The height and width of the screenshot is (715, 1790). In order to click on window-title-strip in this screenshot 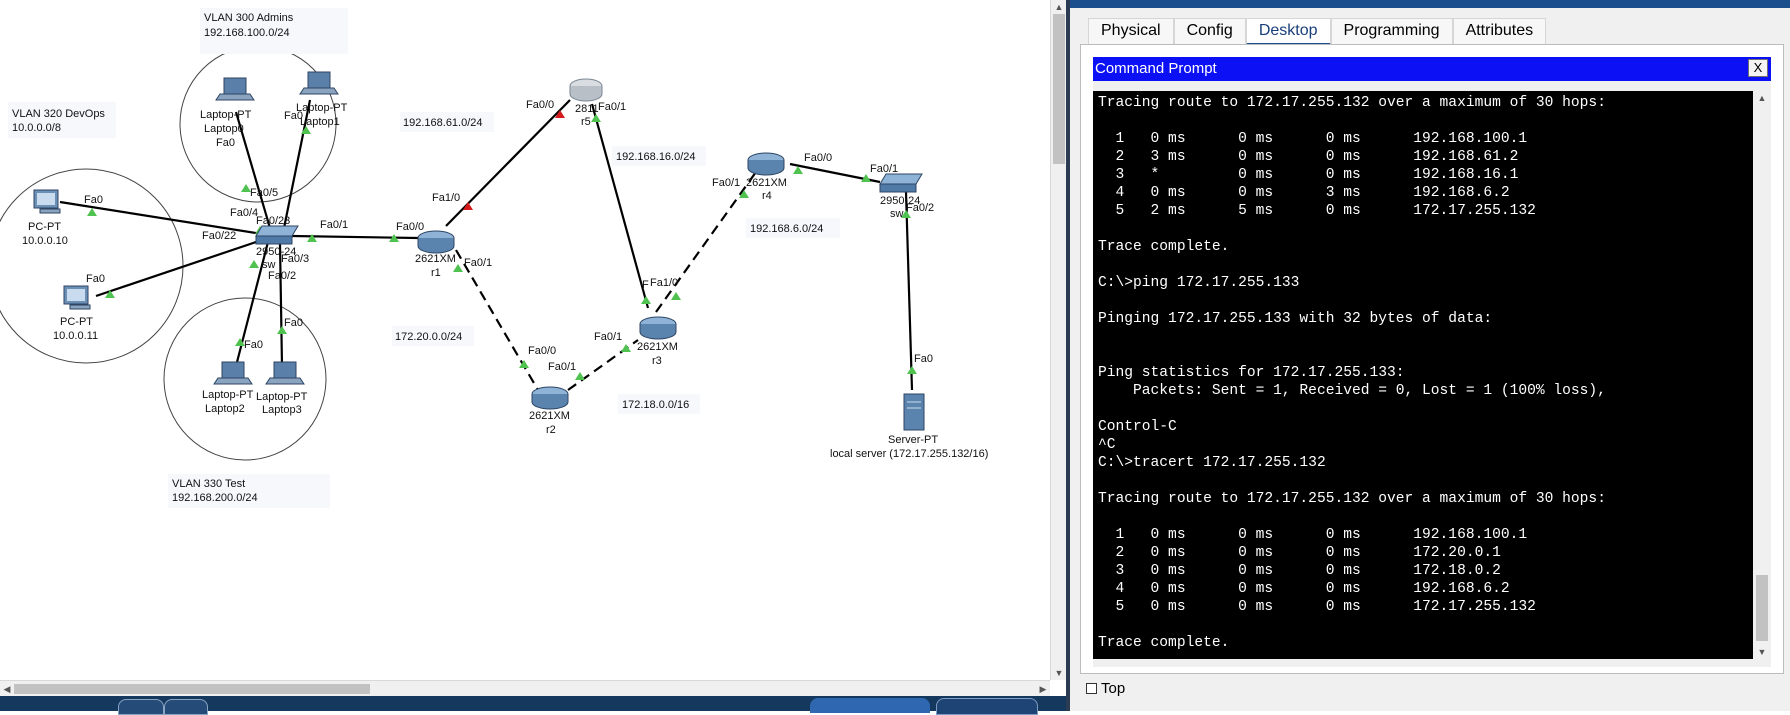, I will do `click(1430, 4)`.